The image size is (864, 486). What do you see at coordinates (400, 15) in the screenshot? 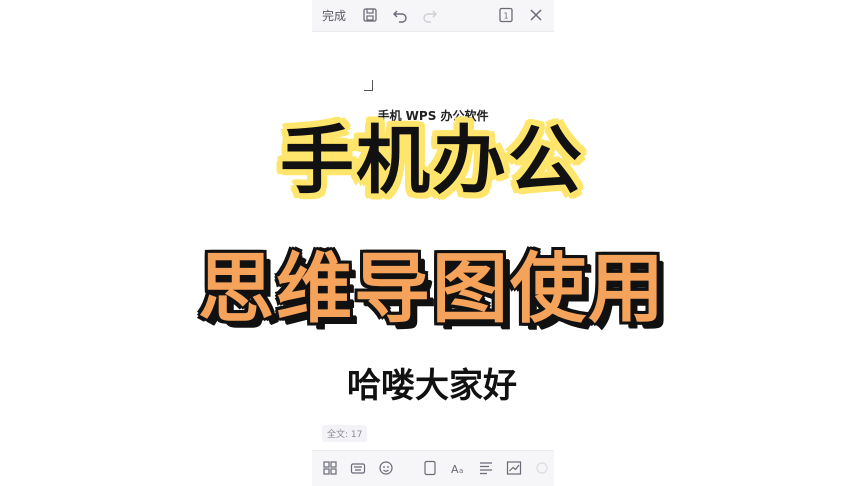
I see `undo-icon` at bounding box center [400, 15].